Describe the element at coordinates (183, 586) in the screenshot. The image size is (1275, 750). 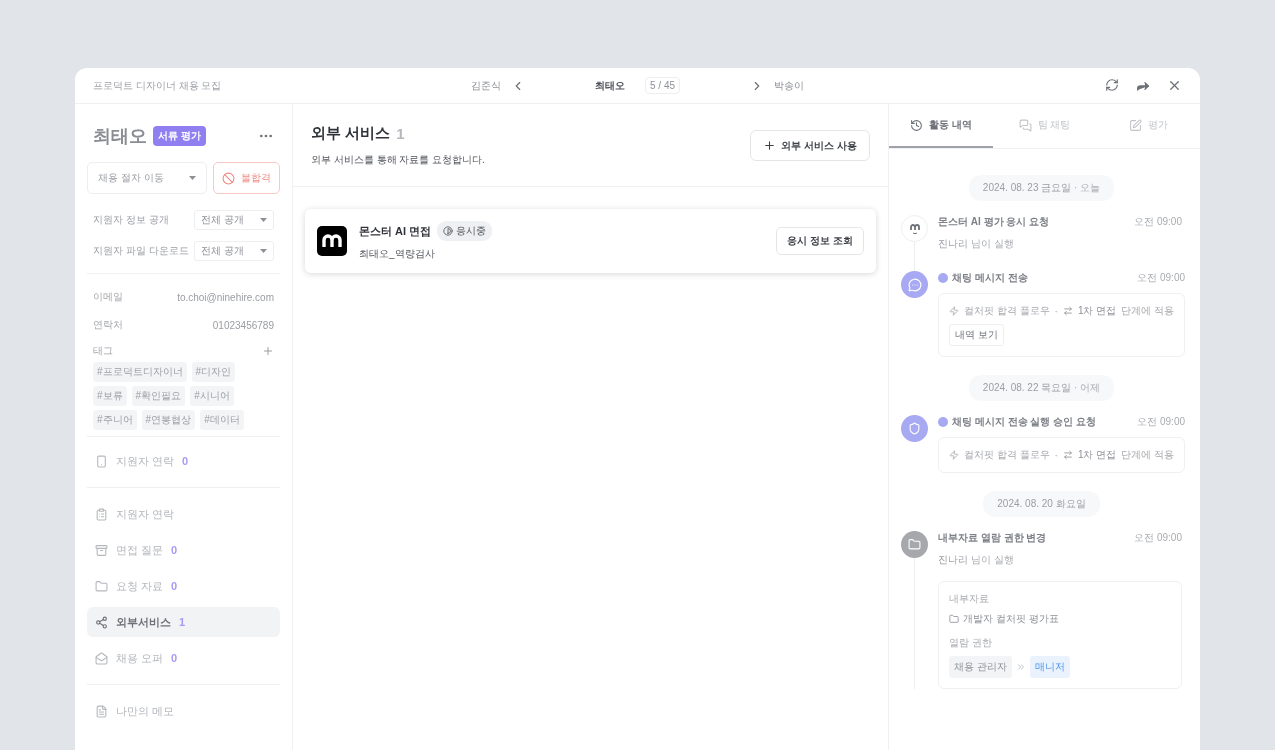
I see `sidebar-item: 요청 자료 0` at that location.